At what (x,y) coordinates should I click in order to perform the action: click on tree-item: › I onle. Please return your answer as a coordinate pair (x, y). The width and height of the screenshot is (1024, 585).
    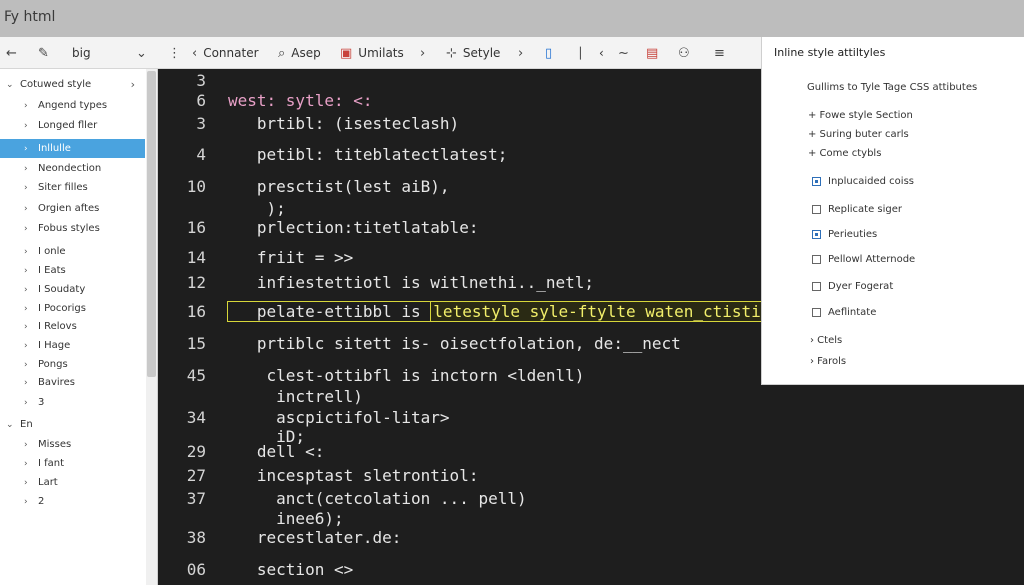
    Looking at the image, I should click on (72, 251).